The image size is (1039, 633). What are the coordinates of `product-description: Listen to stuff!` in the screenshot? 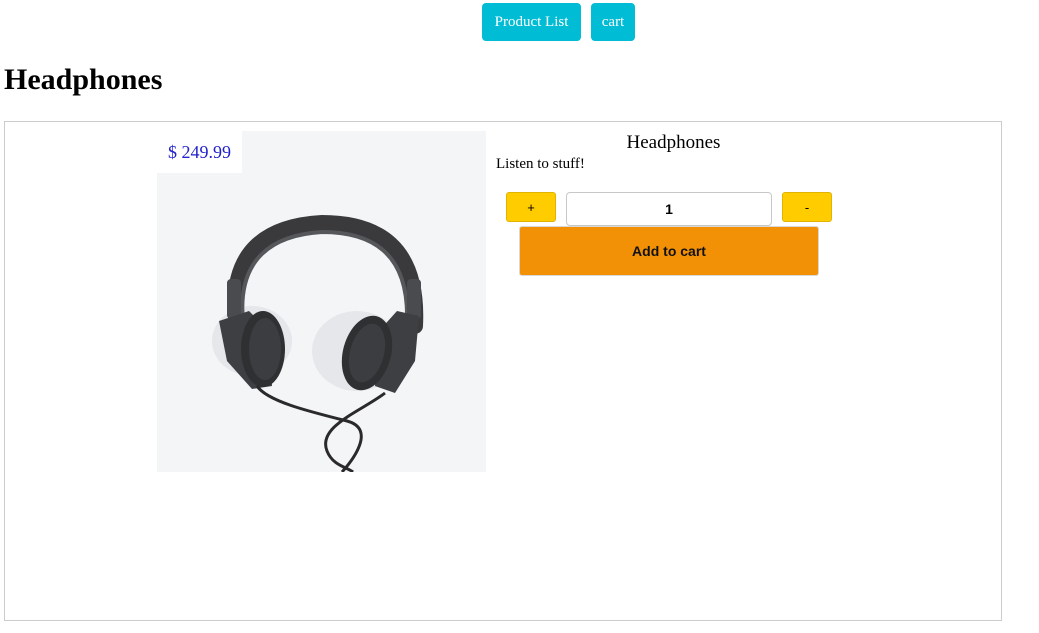 It's located at (540, 164).